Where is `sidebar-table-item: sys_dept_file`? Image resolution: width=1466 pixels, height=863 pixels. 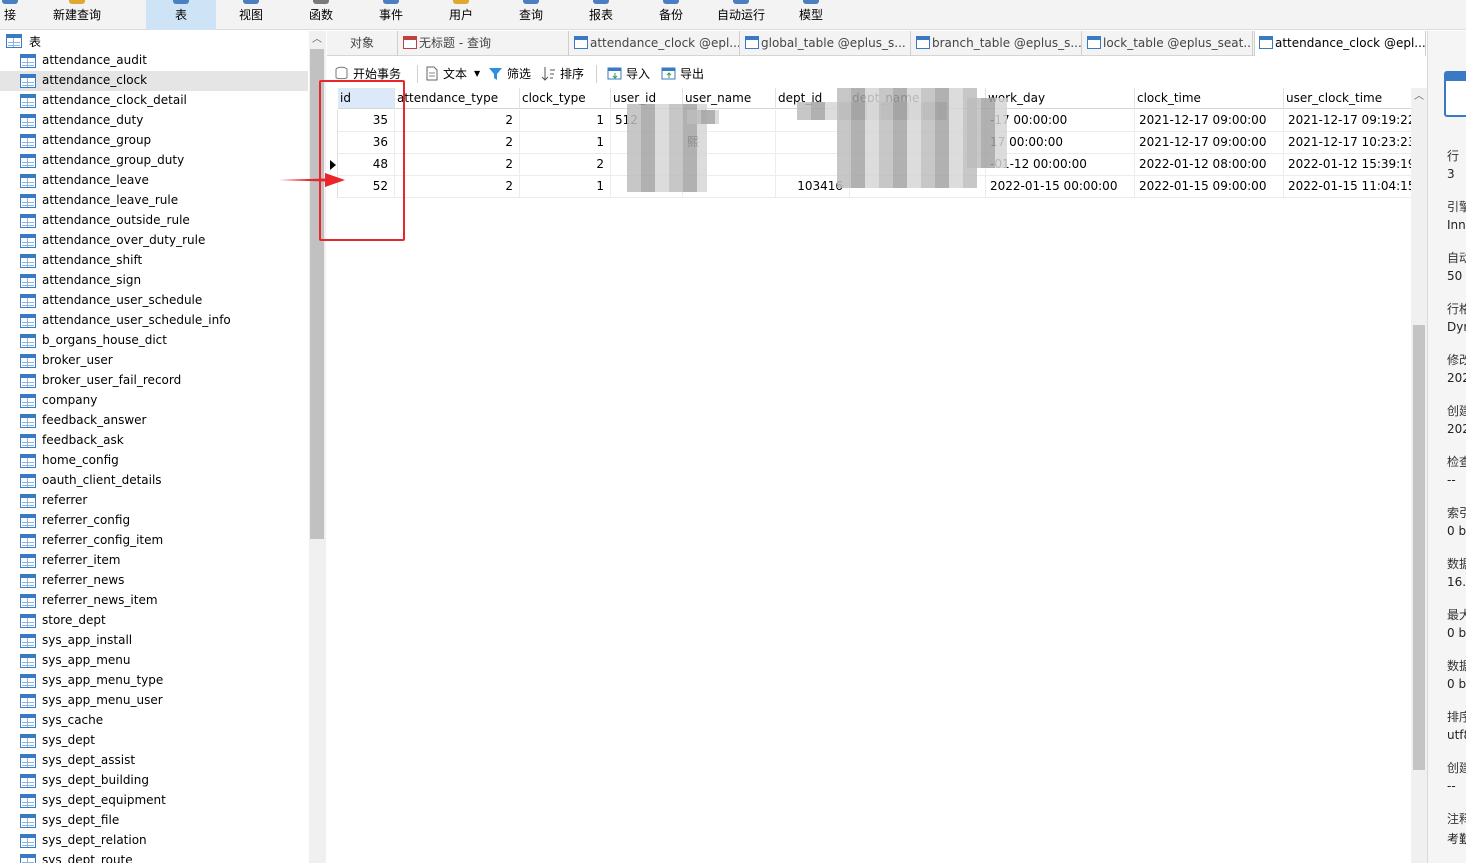
sidebar-table-item: sys_dept_file is located at coordinates (154, 821).